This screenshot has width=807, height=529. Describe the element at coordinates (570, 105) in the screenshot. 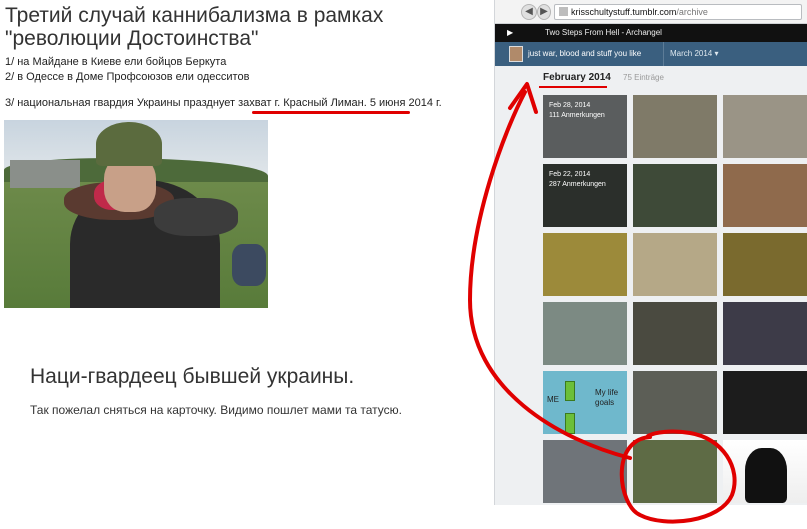

I see `tile-date: Feb 28, 2014` at that location.